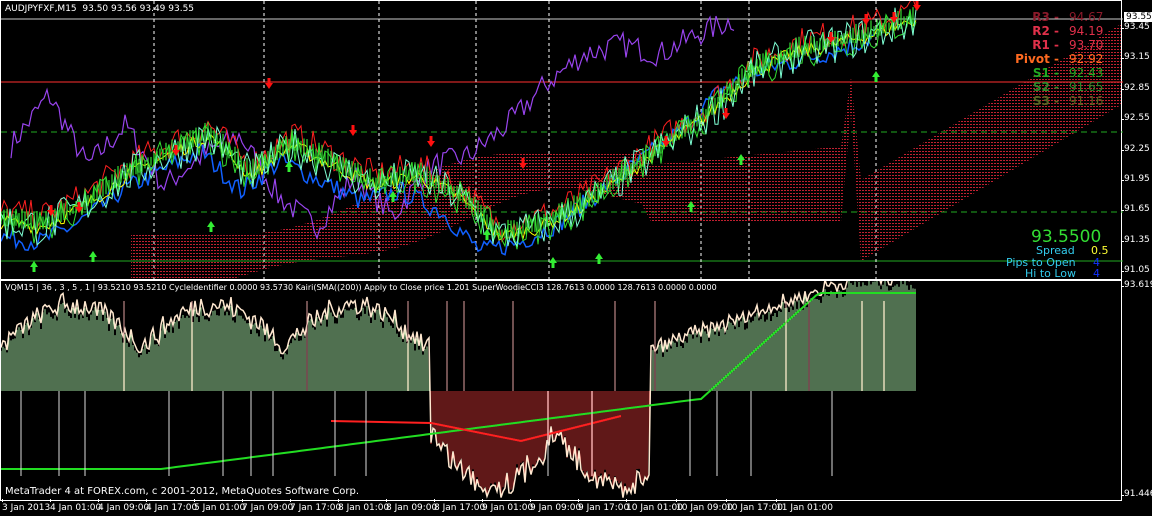  I want to click on pivot-value: 94.67, so click(1086, 17).